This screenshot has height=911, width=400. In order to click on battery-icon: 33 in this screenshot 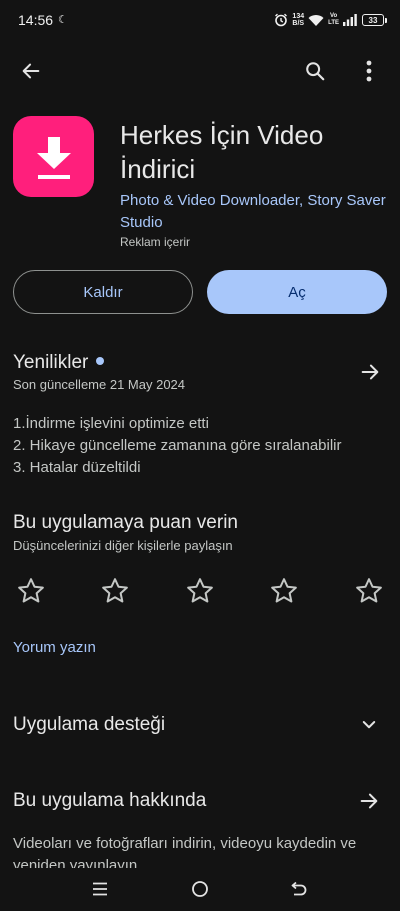, I will do `click(374, 20)`.